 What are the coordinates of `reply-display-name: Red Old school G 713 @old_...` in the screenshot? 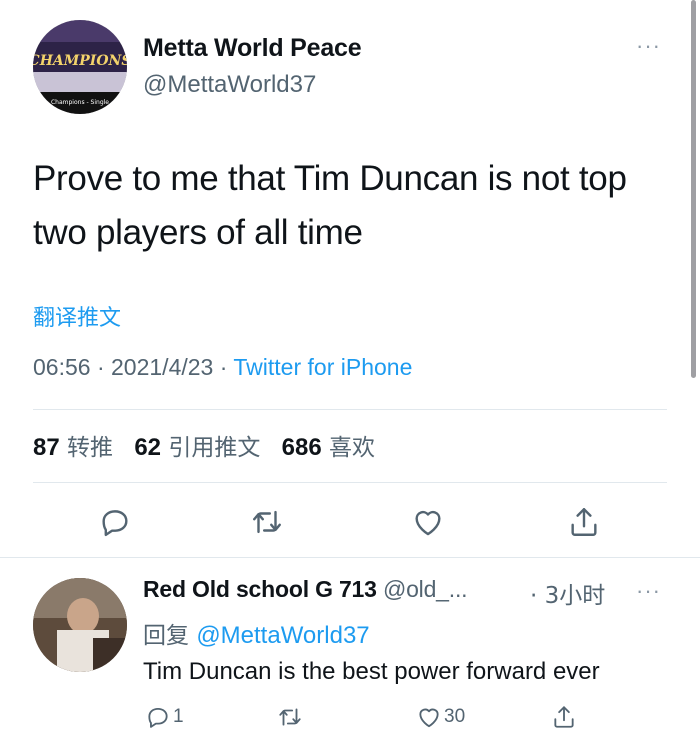 It's located at (305, 589).